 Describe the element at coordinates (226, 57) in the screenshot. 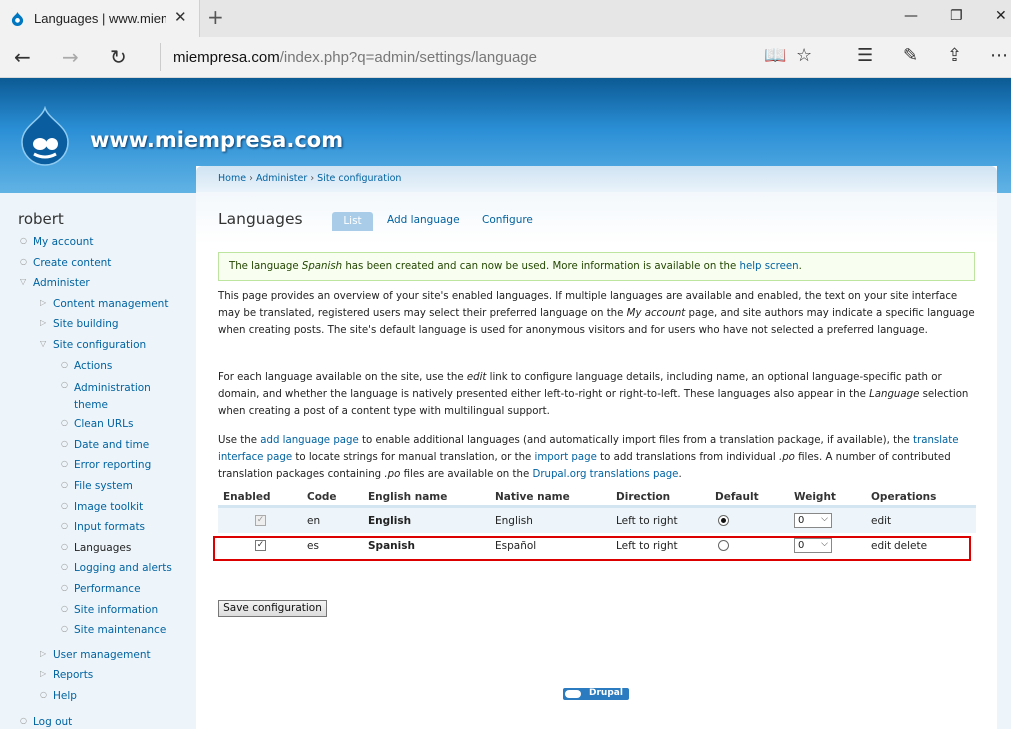

I see `url-host: miempresa.com` at that location.